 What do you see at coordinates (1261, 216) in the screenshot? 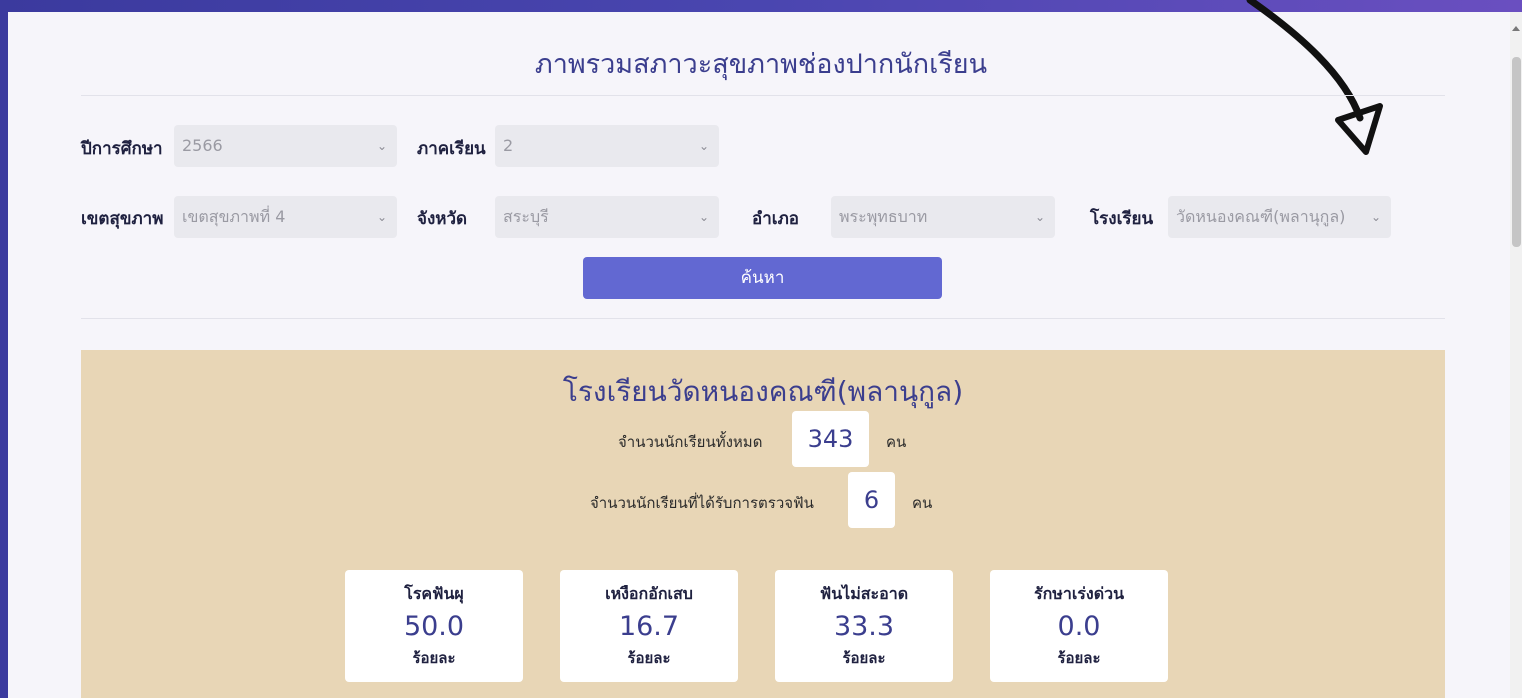
I see `school-select-value: วัดหนองคณฑี(พลานุกูล)` at bounding box center [1261, 216].